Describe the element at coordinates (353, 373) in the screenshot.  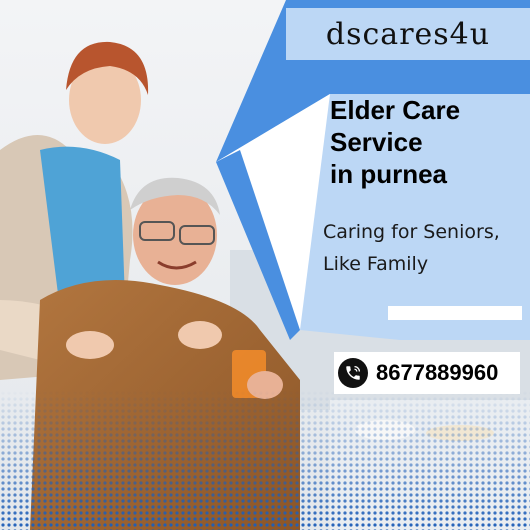
I see `phone-icon` at that location.